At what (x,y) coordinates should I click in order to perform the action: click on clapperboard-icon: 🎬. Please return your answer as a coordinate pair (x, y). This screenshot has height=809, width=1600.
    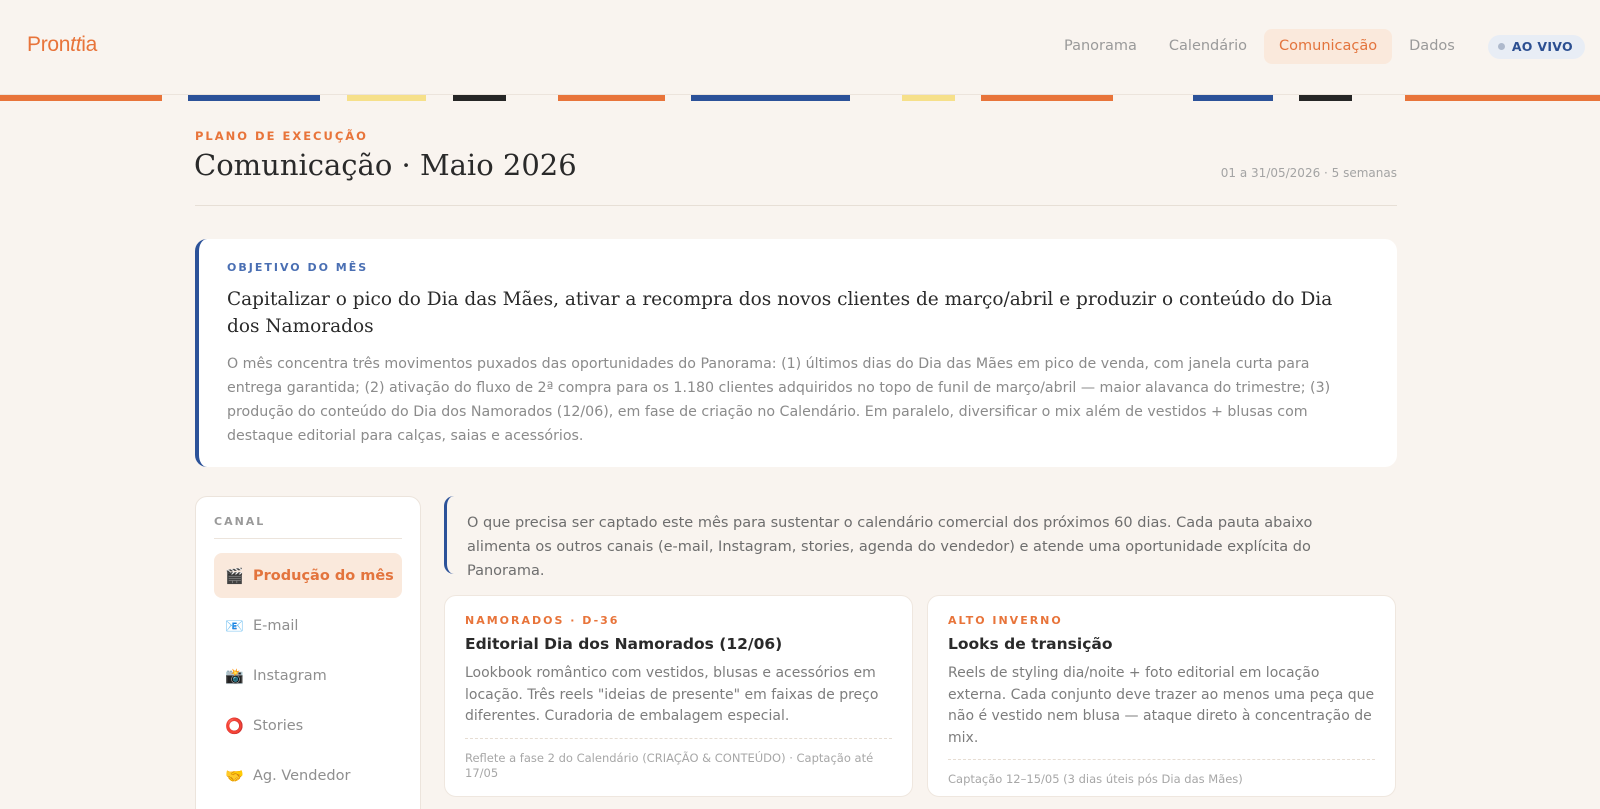
    Looking at the image, I should click on (234, 575).